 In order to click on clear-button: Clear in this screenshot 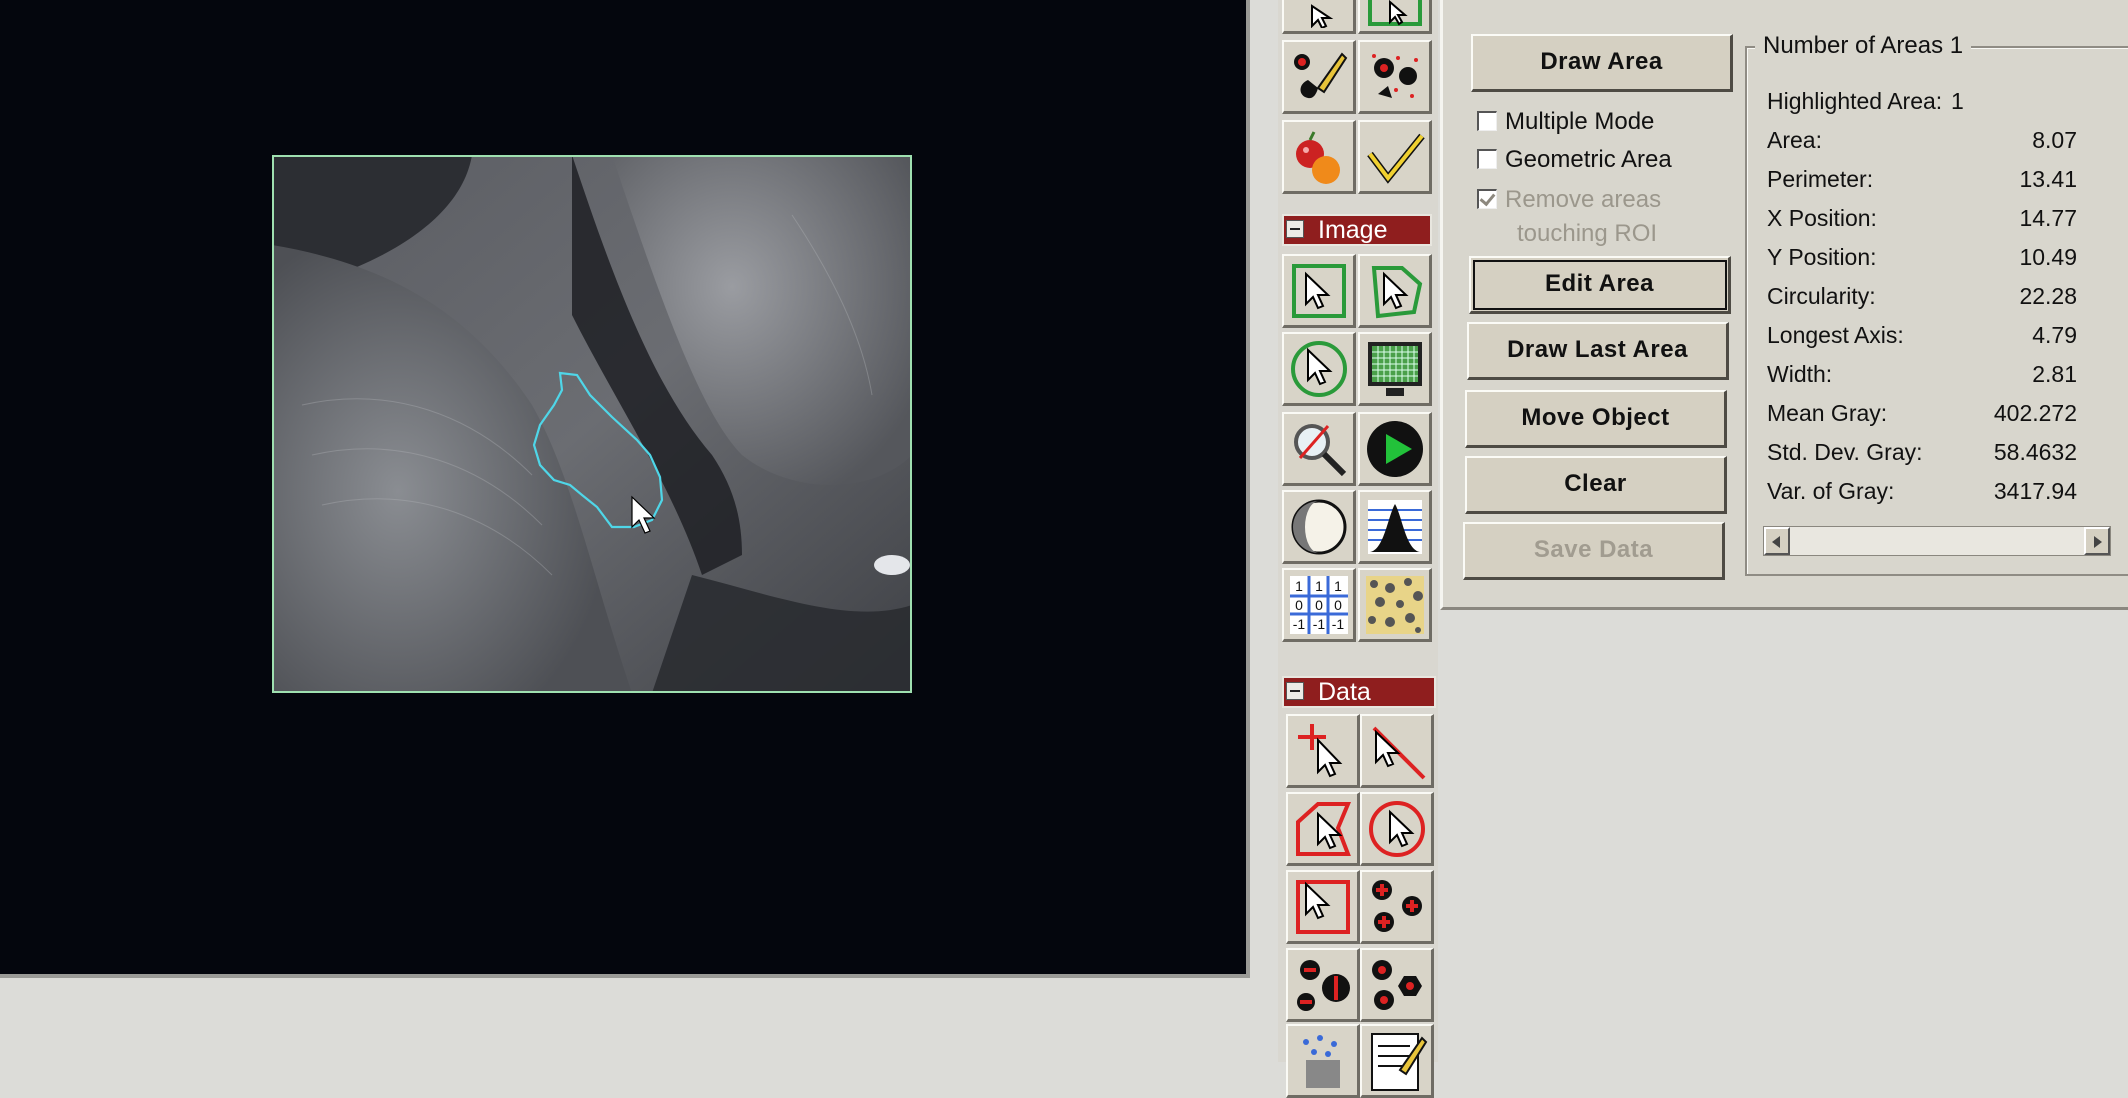, I will do `click(1596, 485)`.